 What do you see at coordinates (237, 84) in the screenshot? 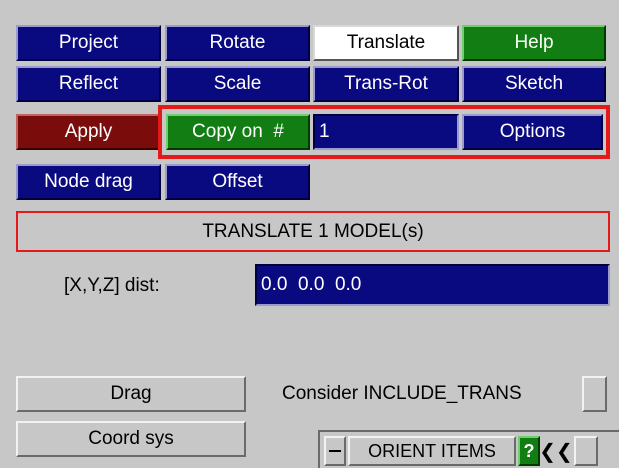
I see `tab-scale: Scale` at bounding box center [237, 84].